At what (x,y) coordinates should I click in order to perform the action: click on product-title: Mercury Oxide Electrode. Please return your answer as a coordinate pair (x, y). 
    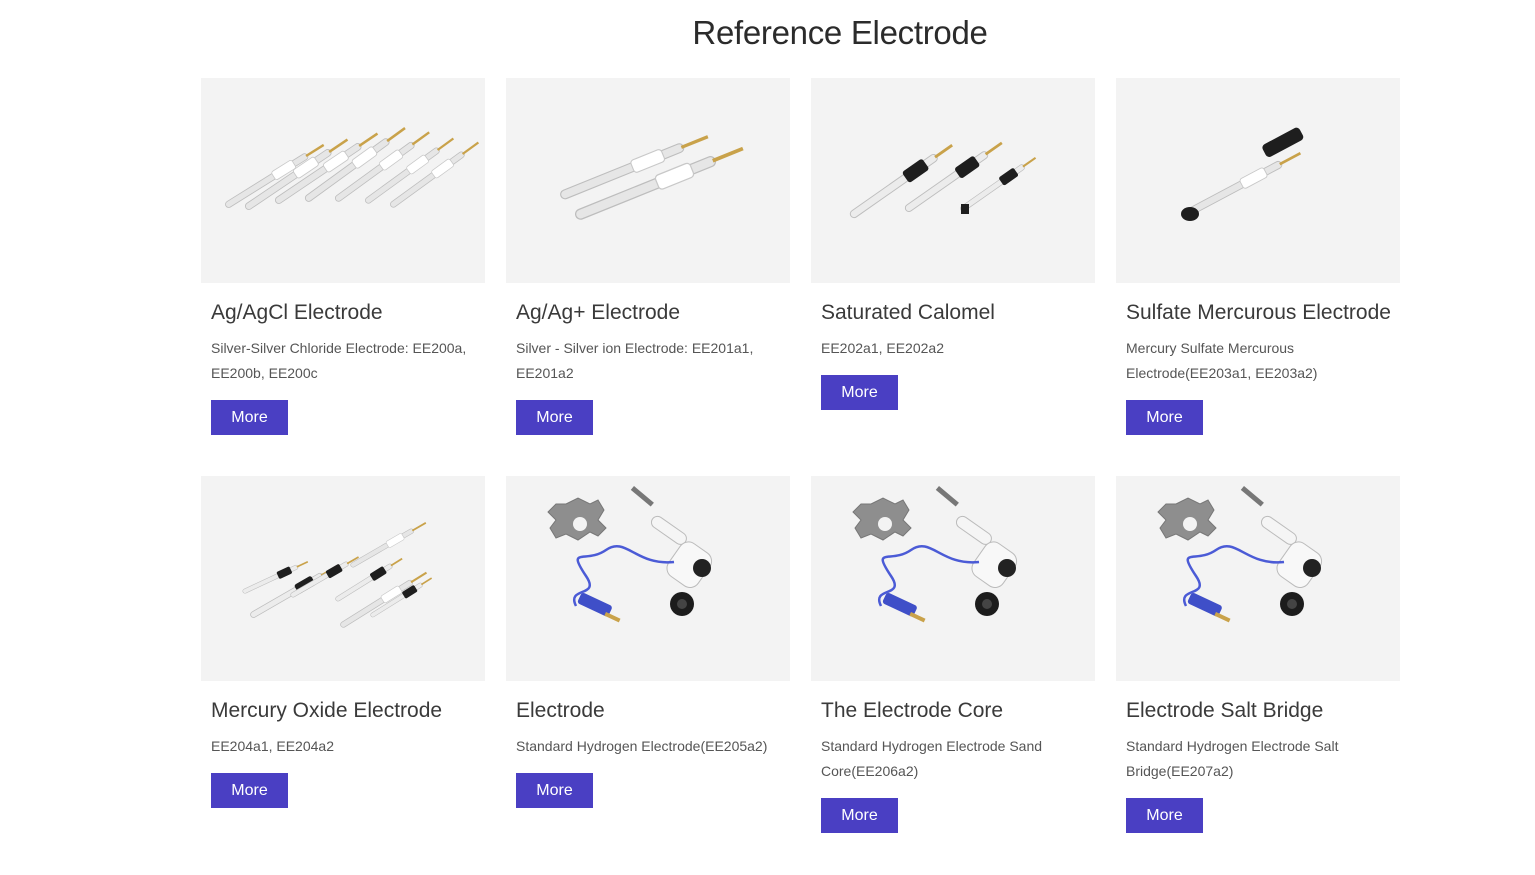
    Looking at the image, I should click on (327, 710).